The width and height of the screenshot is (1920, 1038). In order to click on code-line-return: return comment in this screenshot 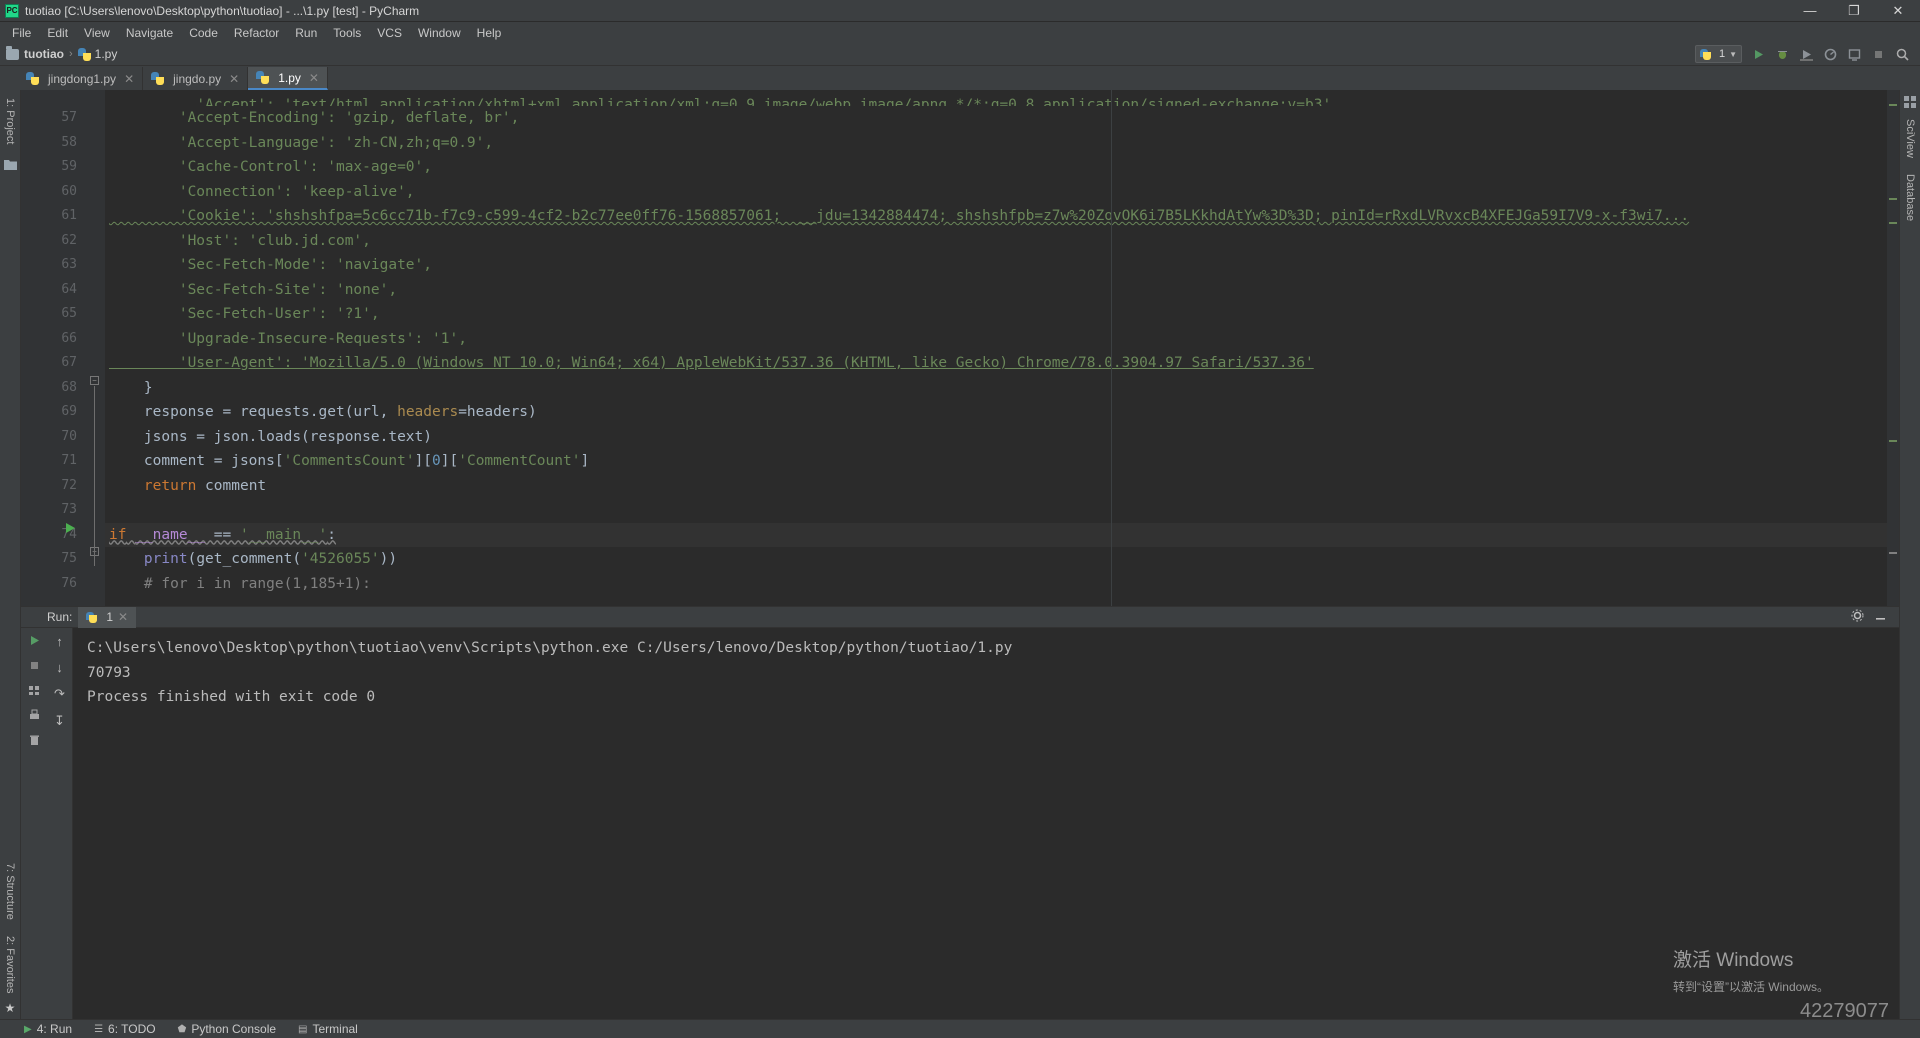, I will do `click(188, 485)`.